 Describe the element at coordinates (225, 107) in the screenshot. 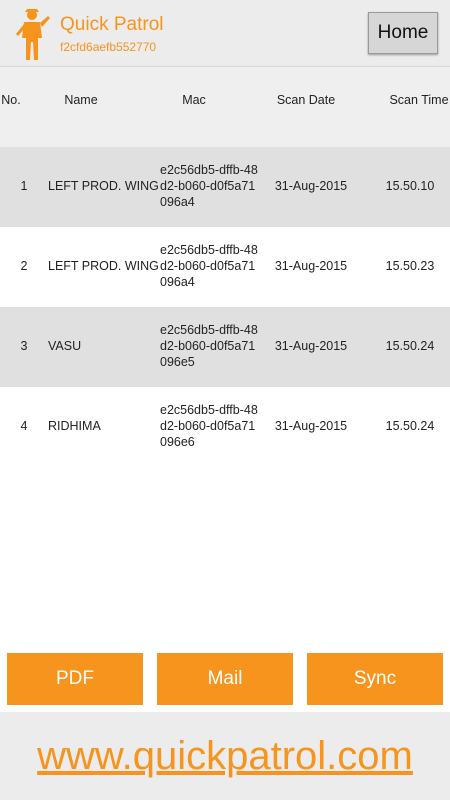

I see `table-header` at that location.